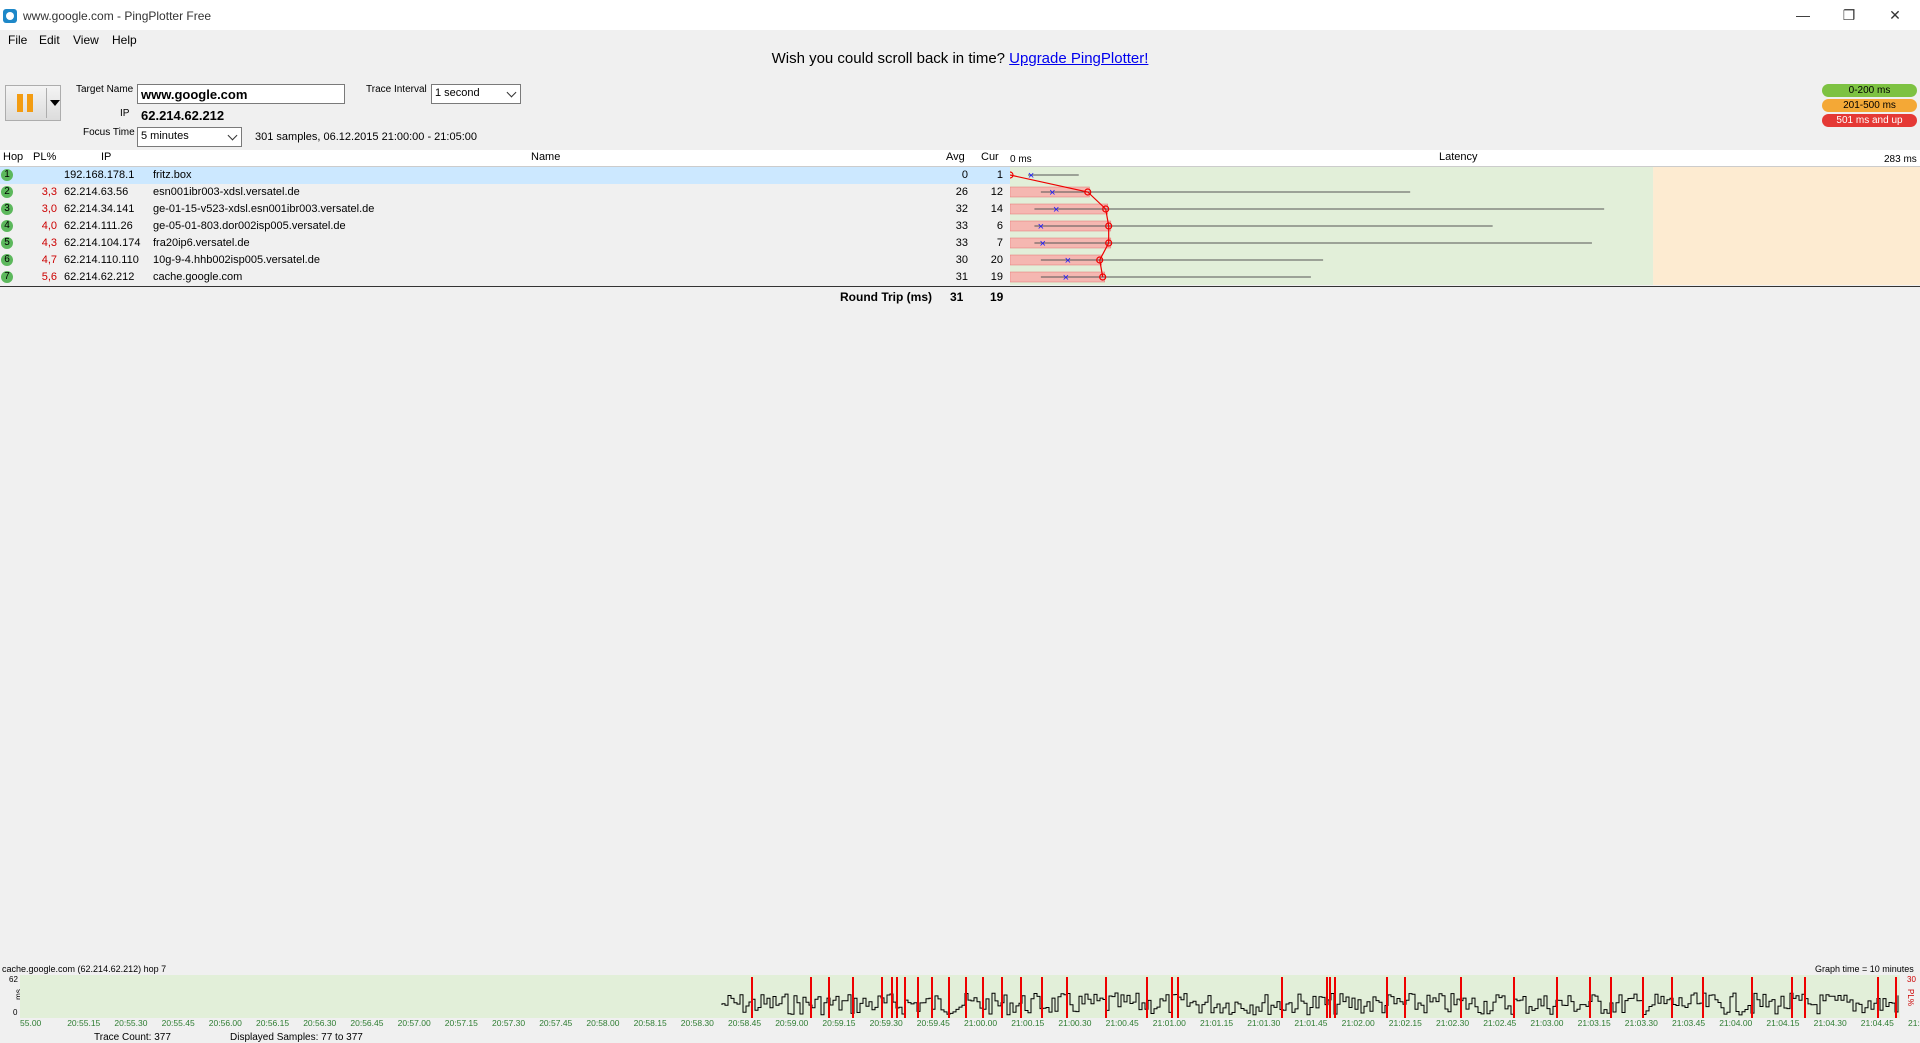 The width and height of the screenshot is (1920, 1043). What do you see at coordinates (178, 1023) in the screenshot?
I see `time-tick-label: 20:55.45` at bounding box center [178, 1023].